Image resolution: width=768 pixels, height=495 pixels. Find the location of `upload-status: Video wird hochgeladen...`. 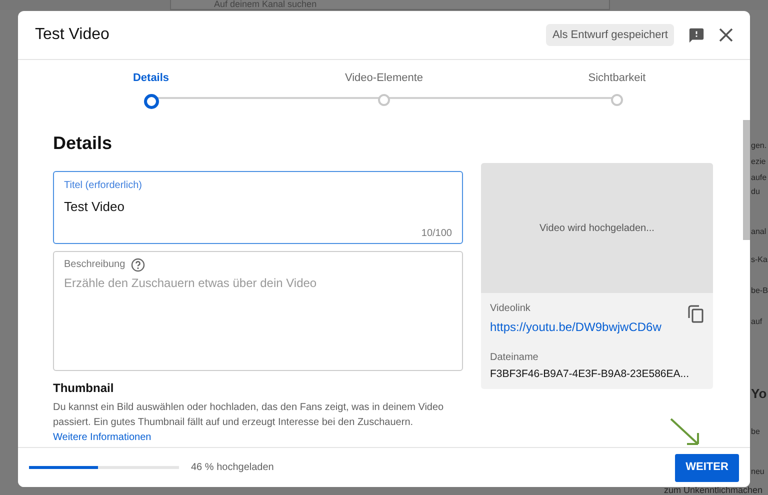

upload-status: Video wird hochgeladen... is located at coordinates (597, 229).